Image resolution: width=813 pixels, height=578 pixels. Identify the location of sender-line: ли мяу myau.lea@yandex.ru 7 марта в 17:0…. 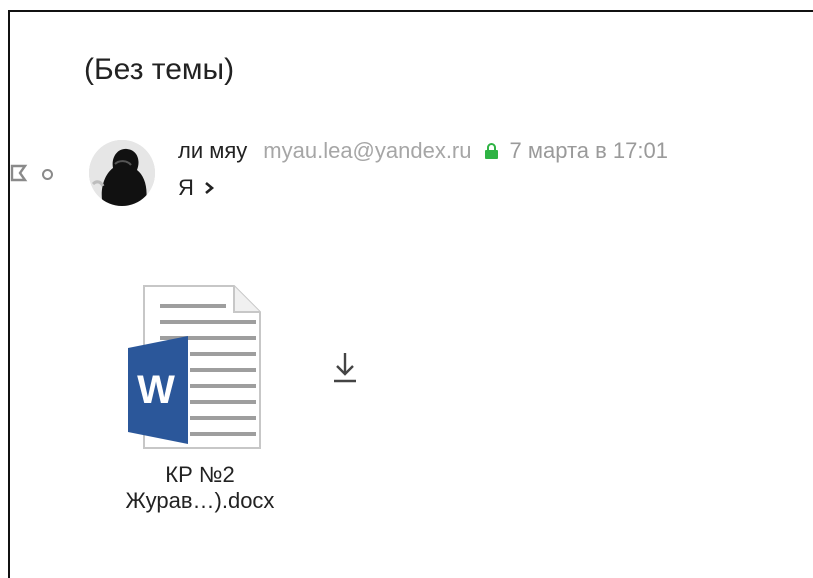
(423, 151).